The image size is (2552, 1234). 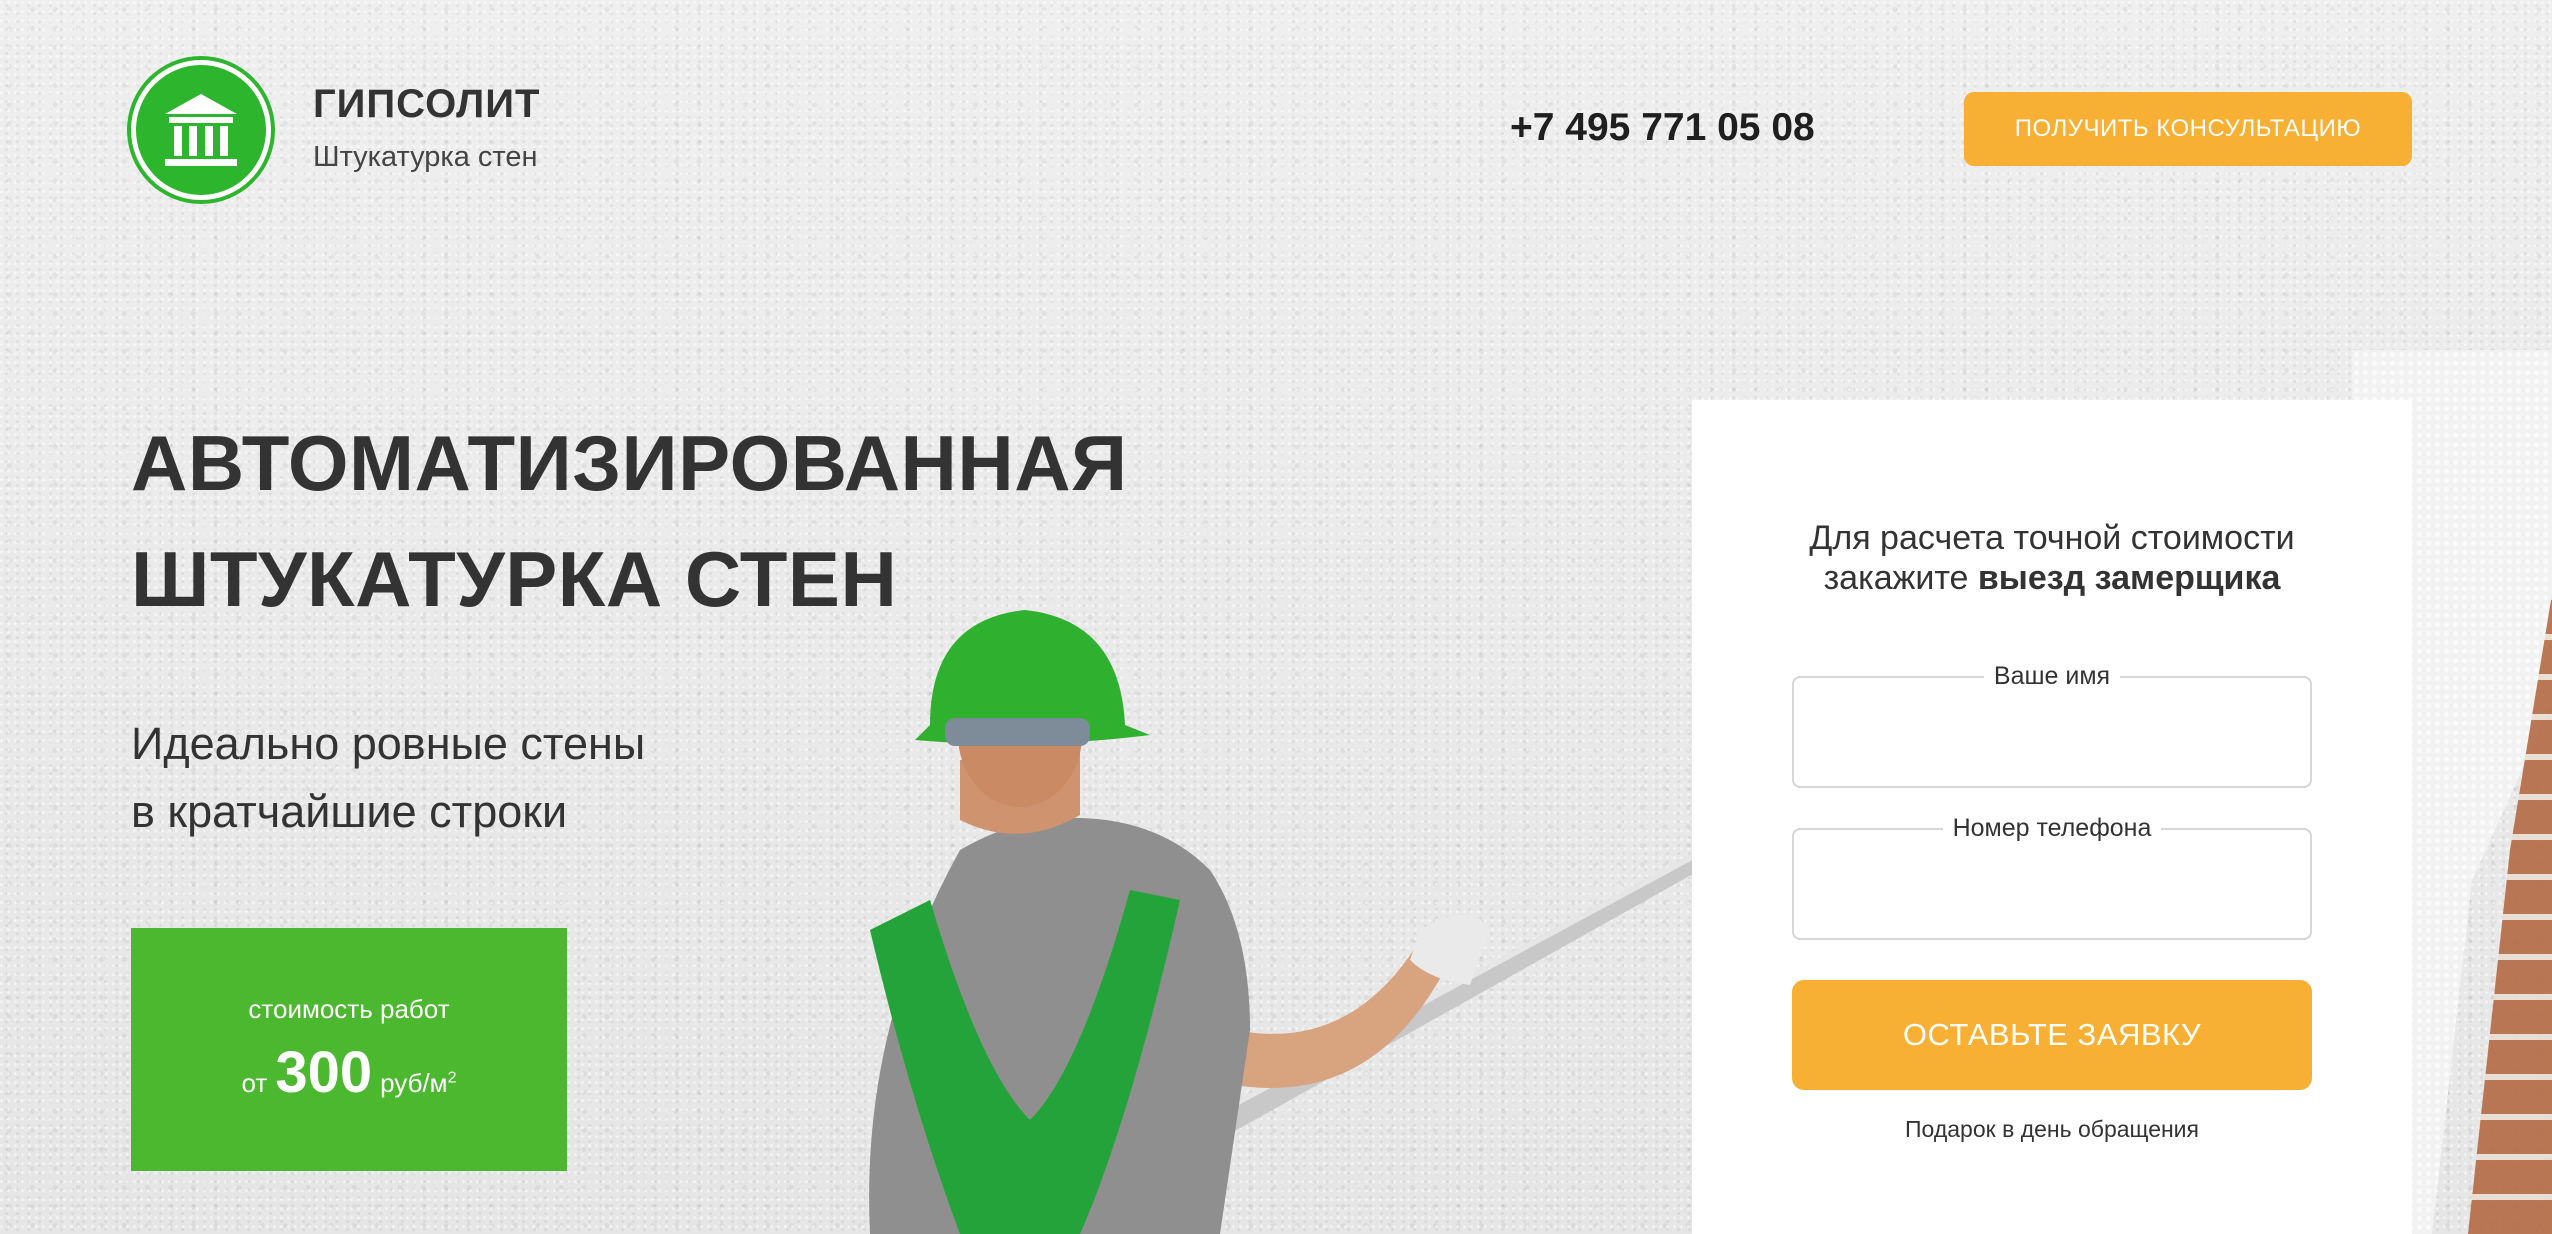 I want to click on price-line: от 300 руб/м2, so click(x=349, y=1072).